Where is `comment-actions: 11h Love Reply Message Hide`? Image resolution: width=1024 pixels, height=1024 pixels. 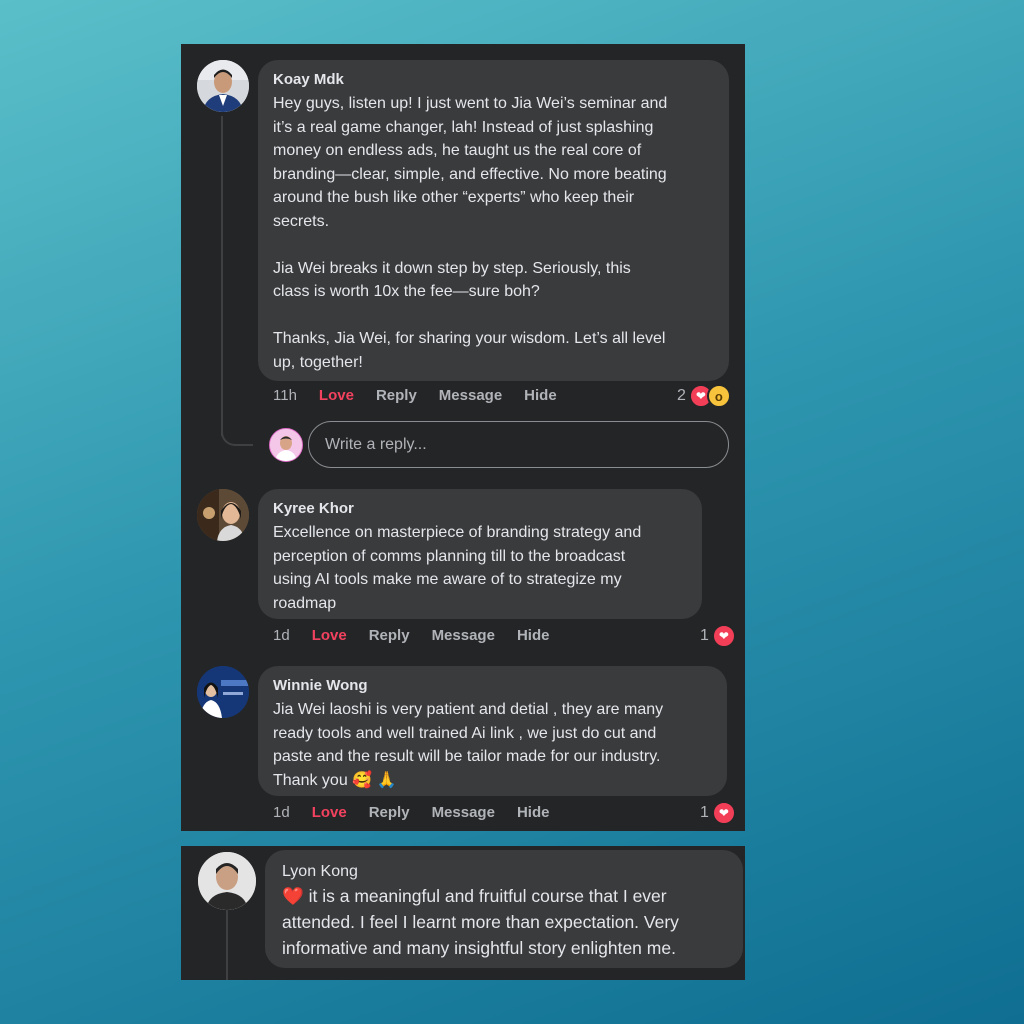
comment-actions: 11h Love Reply Message Hide is located at coordinates (426, 395).